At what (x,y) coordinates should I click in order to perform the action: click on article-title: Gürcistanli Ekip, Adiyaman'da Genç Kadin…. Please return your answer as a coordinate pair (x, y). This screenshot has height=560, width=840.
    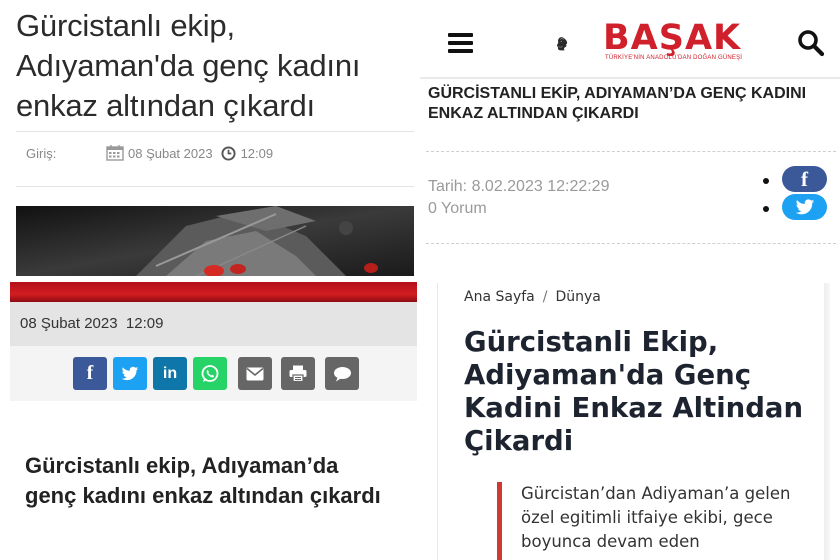
    Looking at the image, I should click on (634, 391).